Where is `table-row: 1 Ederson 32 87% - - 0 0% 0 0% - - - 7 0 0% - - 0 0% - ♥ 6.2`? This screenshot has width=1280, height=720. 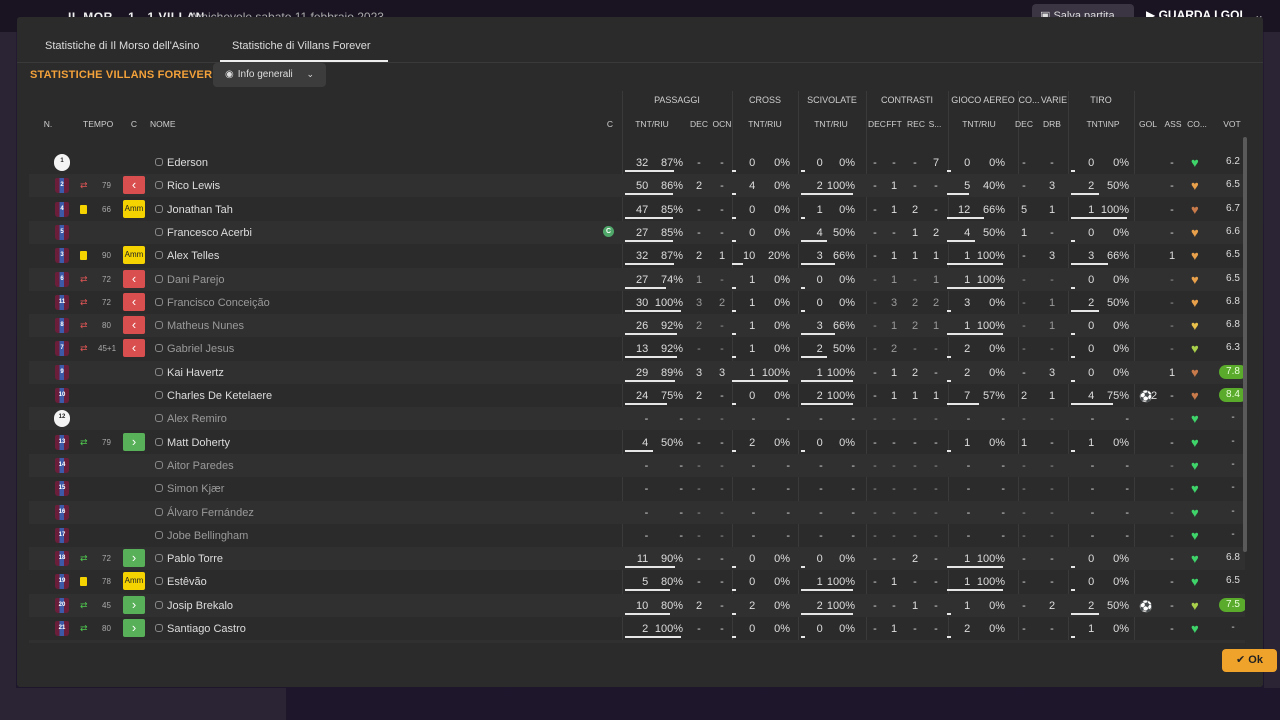
table-row: 1 Ederson 32 87% - - 0 0% 0 0% - - - 7 0 0% - - 0 0% - ♥ 6.2 is located at coordinates (637, 162).